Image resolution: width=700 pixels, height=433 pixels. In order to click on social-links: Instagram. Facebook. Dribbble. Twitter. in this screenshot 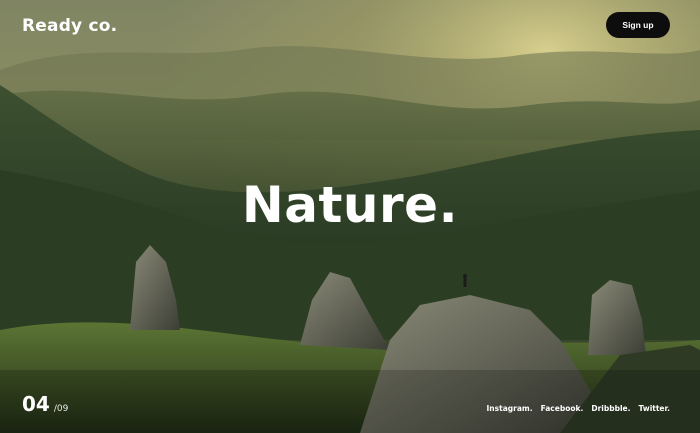, I will do `click(578, 408)`.